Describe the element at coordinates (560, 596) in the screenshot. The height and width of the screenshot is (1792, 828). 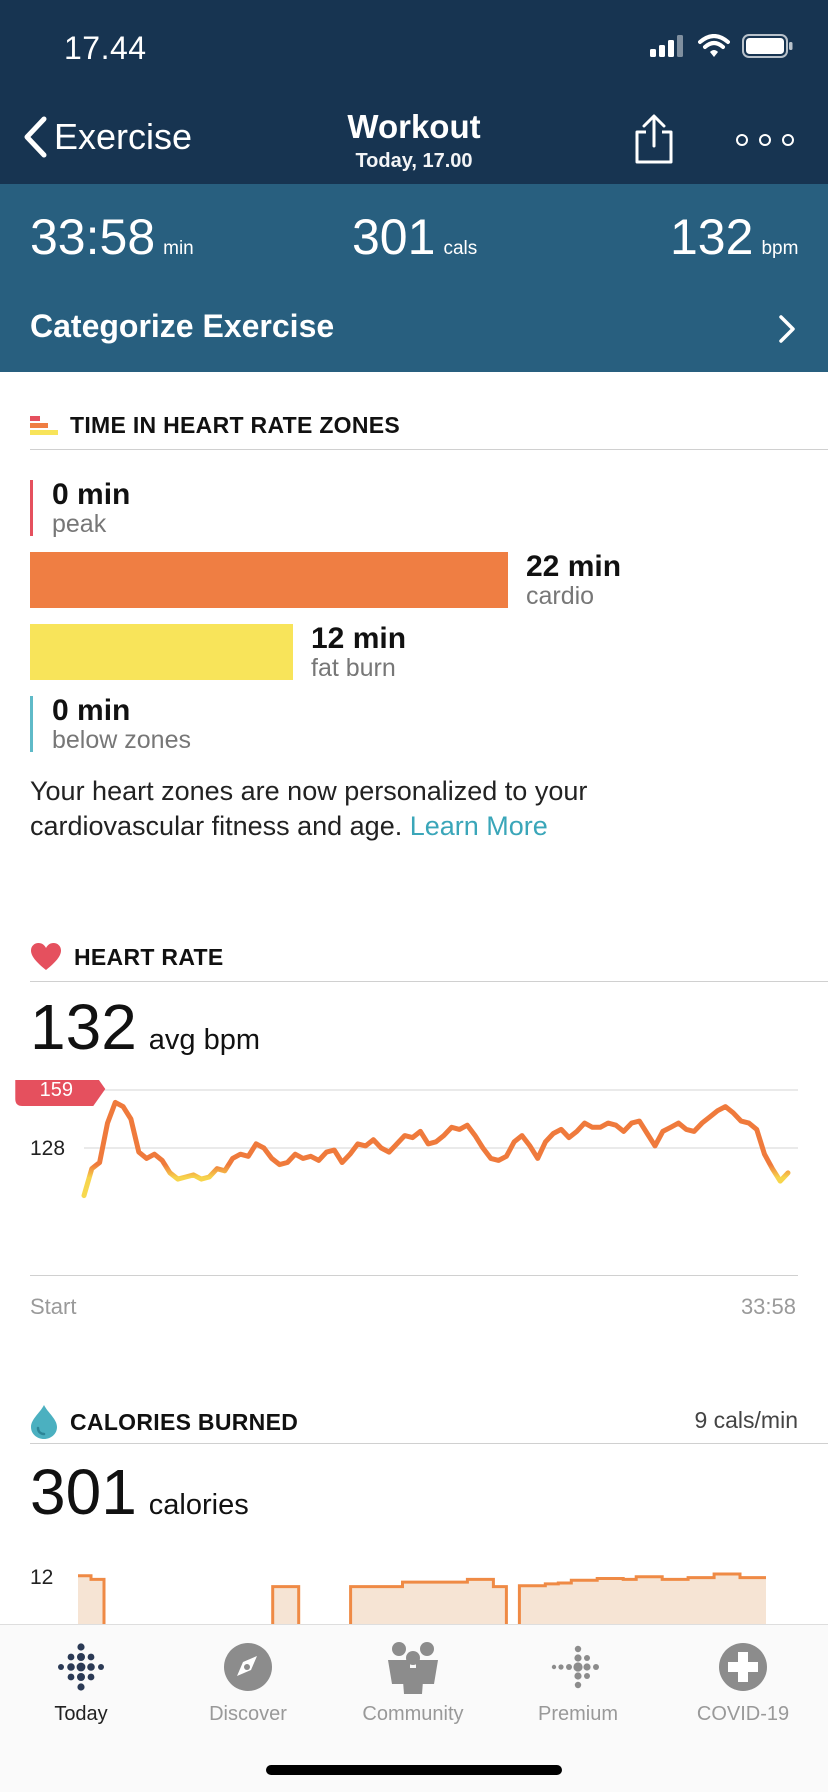
I see `cardio-zone-label: cardio` at that location.